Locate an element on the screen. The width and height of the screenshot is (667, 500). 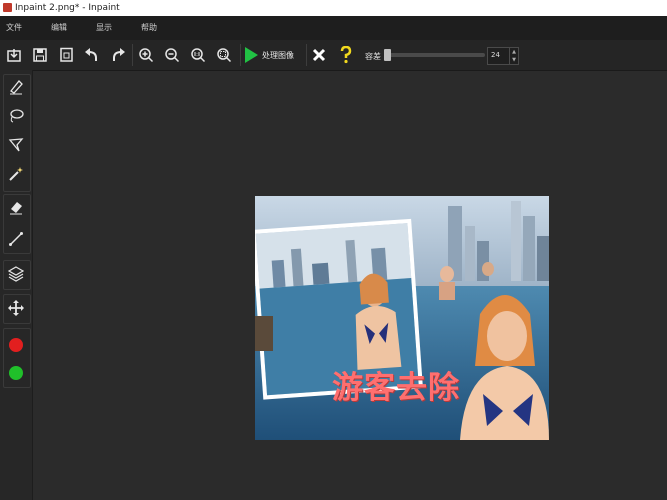
save-icon is located at coordinates (40, 55).